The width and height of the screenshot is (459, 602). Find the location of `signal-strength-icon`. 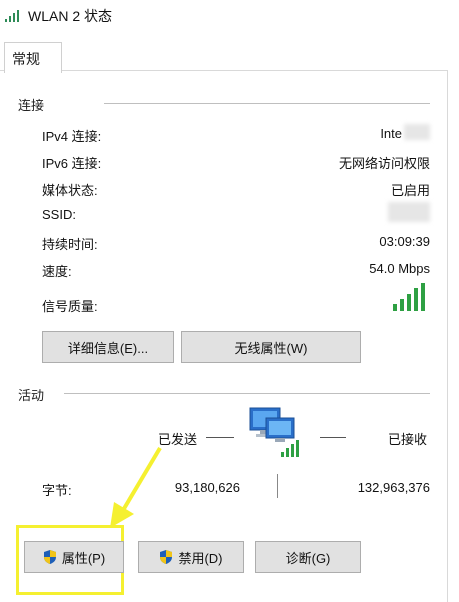

signal-strength-icon is located at coordinates (409, 297).